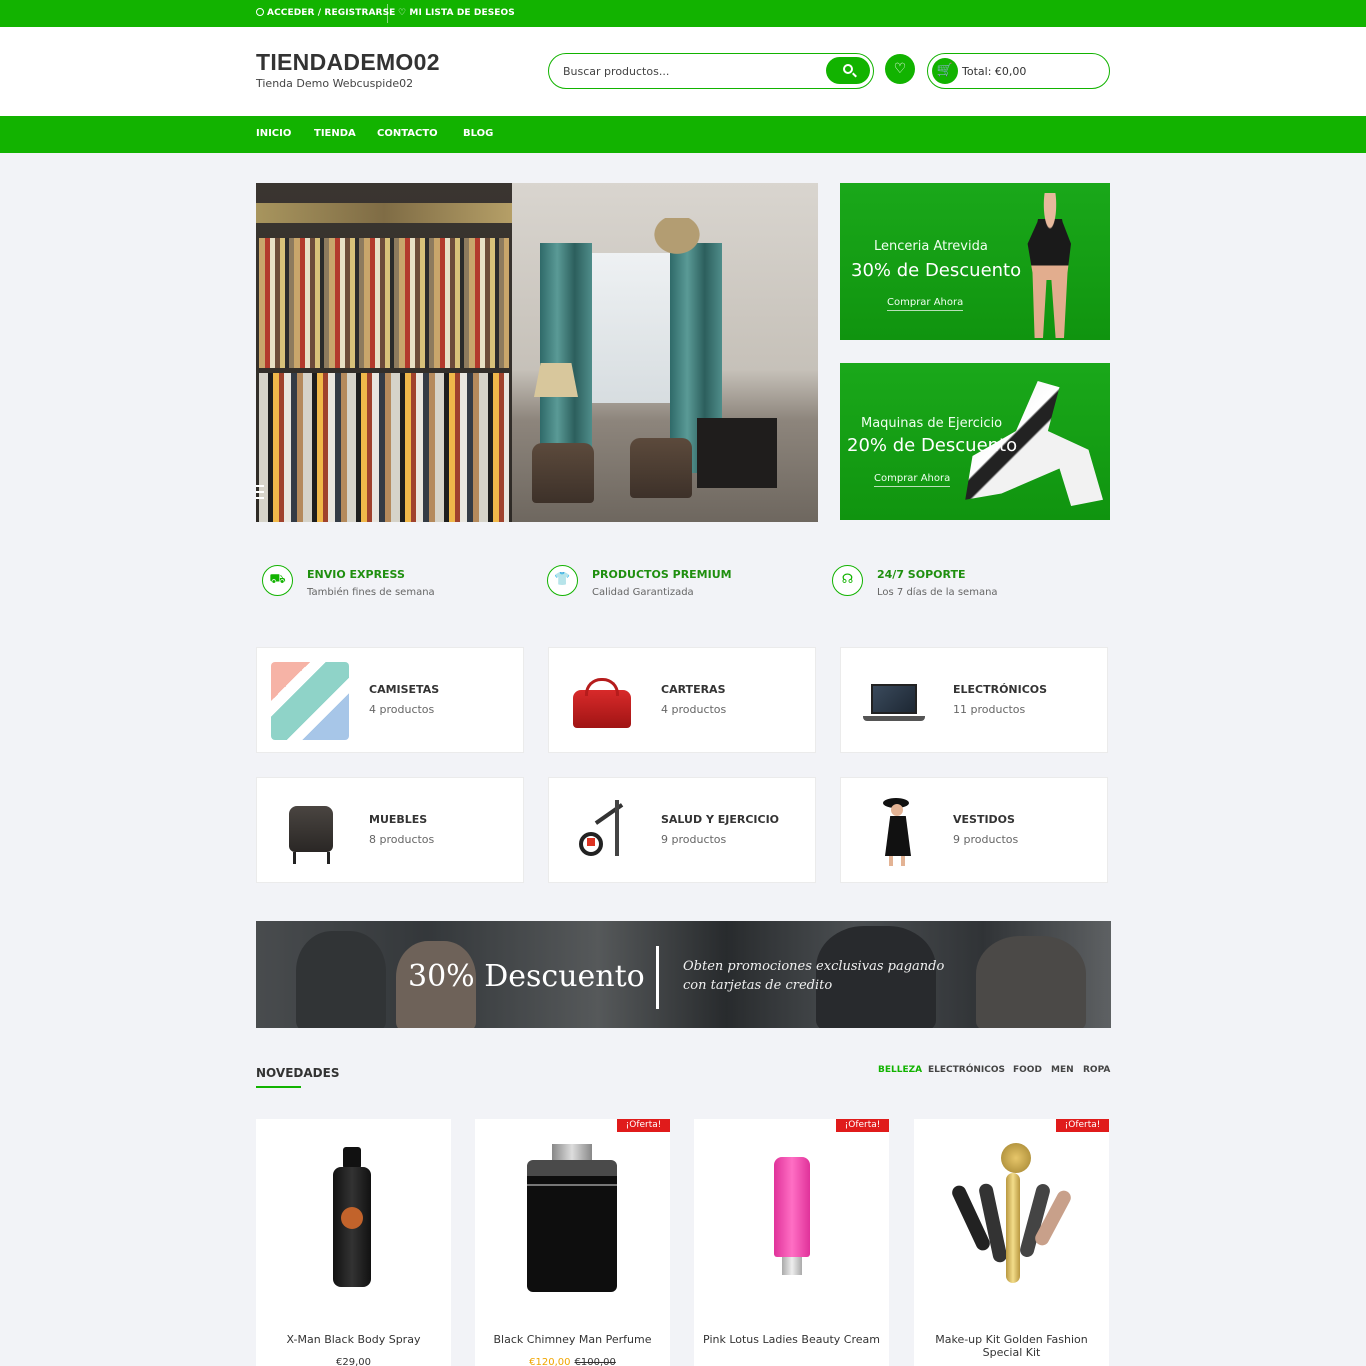 This screenshot has height=1366, width=1366. I want to click on product-card: X-Man Black Body Spray €29,00, so click(353, 1242).